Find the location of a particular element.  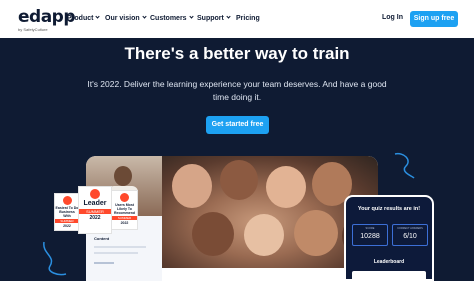

badge-easiest-business: Easiest To Do Business With SUMMER 2022 is located at coordinates (67, 212).